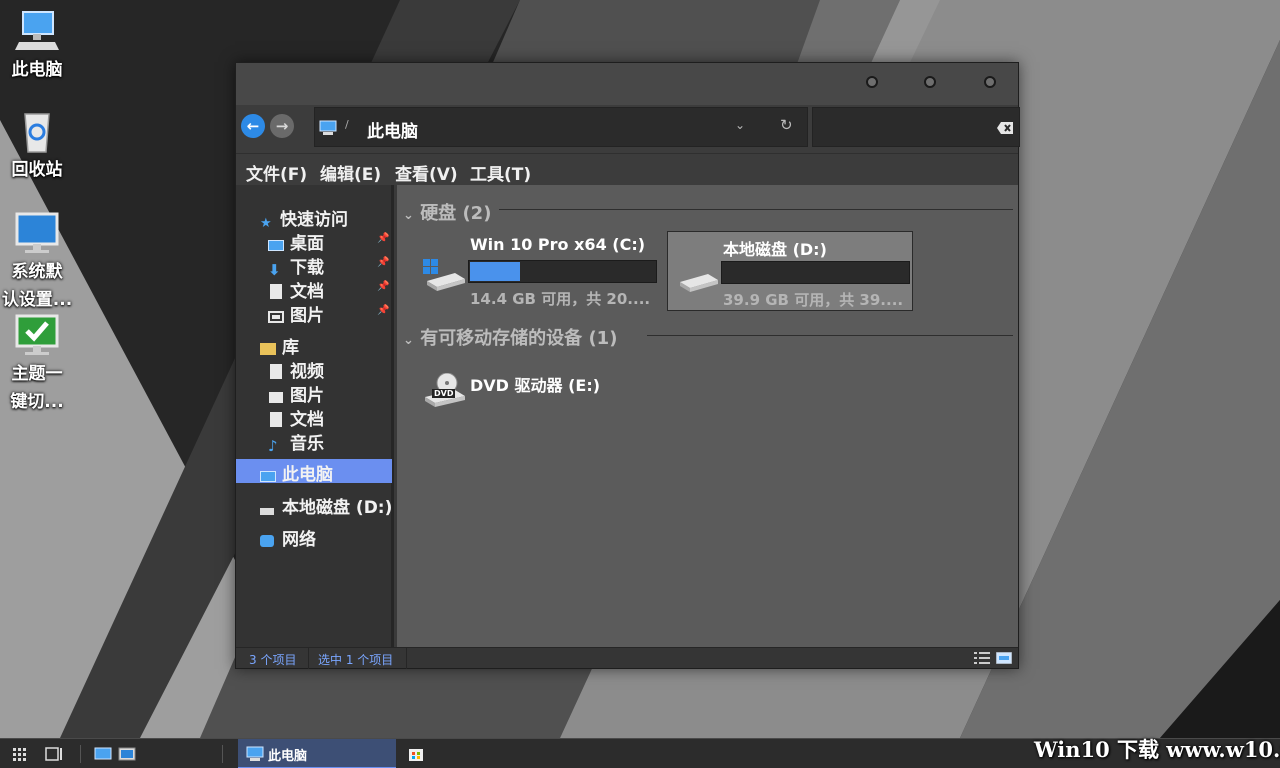 This screenshot has width=1280, height=768. I want to click on menu-file: 文件(F), so click(276, 172).